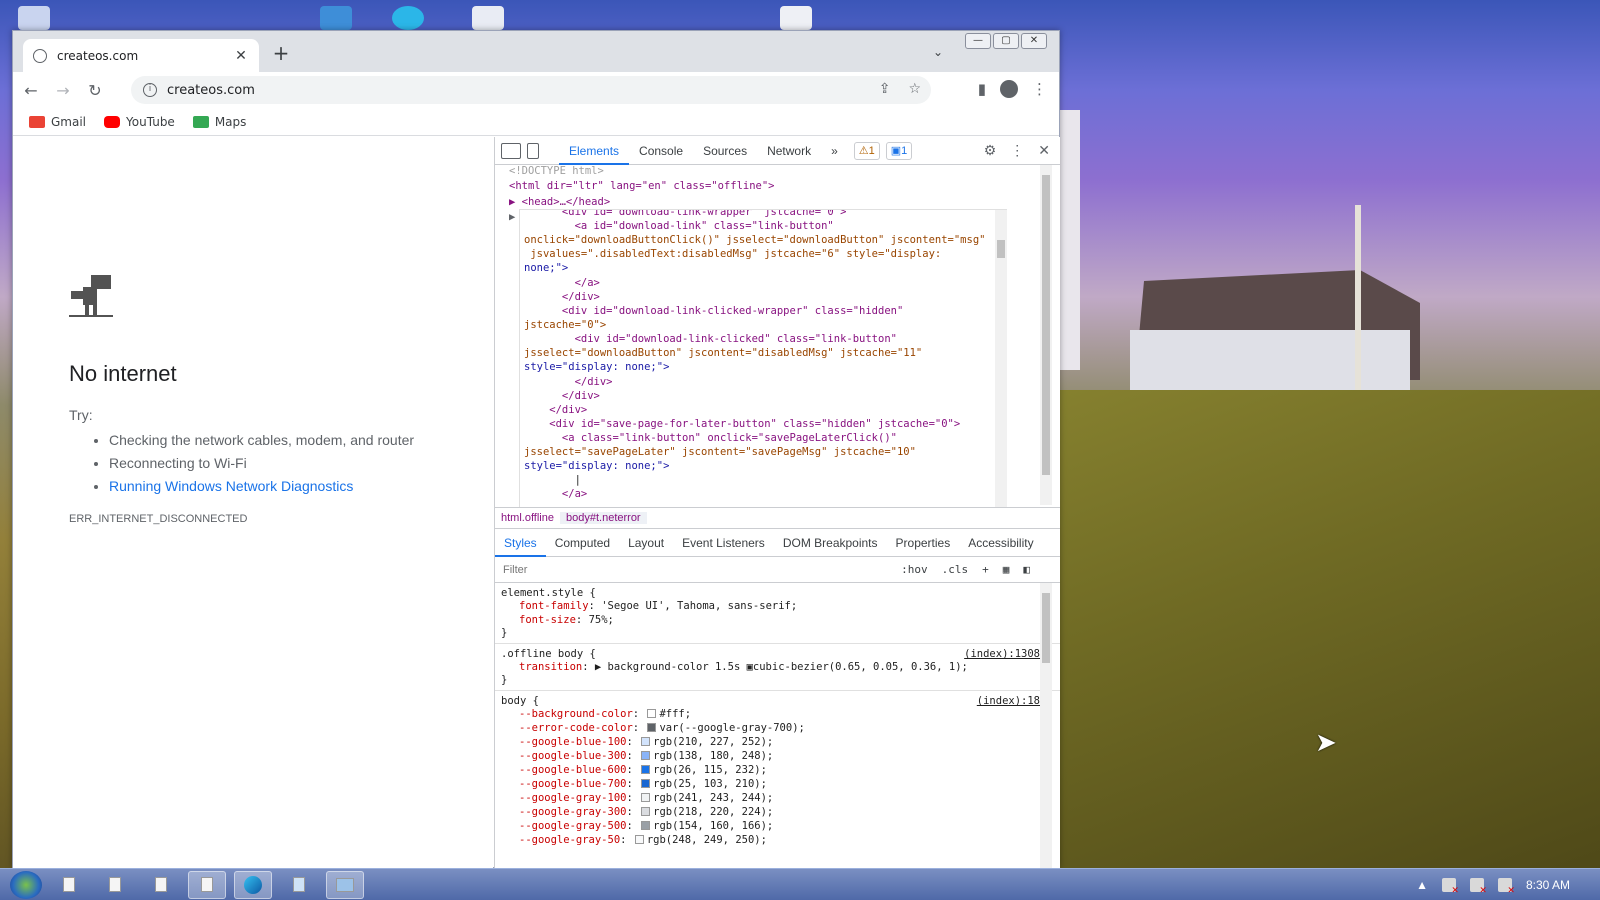 The width and height of the screenshot is (1600, 900). Describe the element at coordinates (512, 217) in the screenshot. I see `body-expander: ▶` at that location.